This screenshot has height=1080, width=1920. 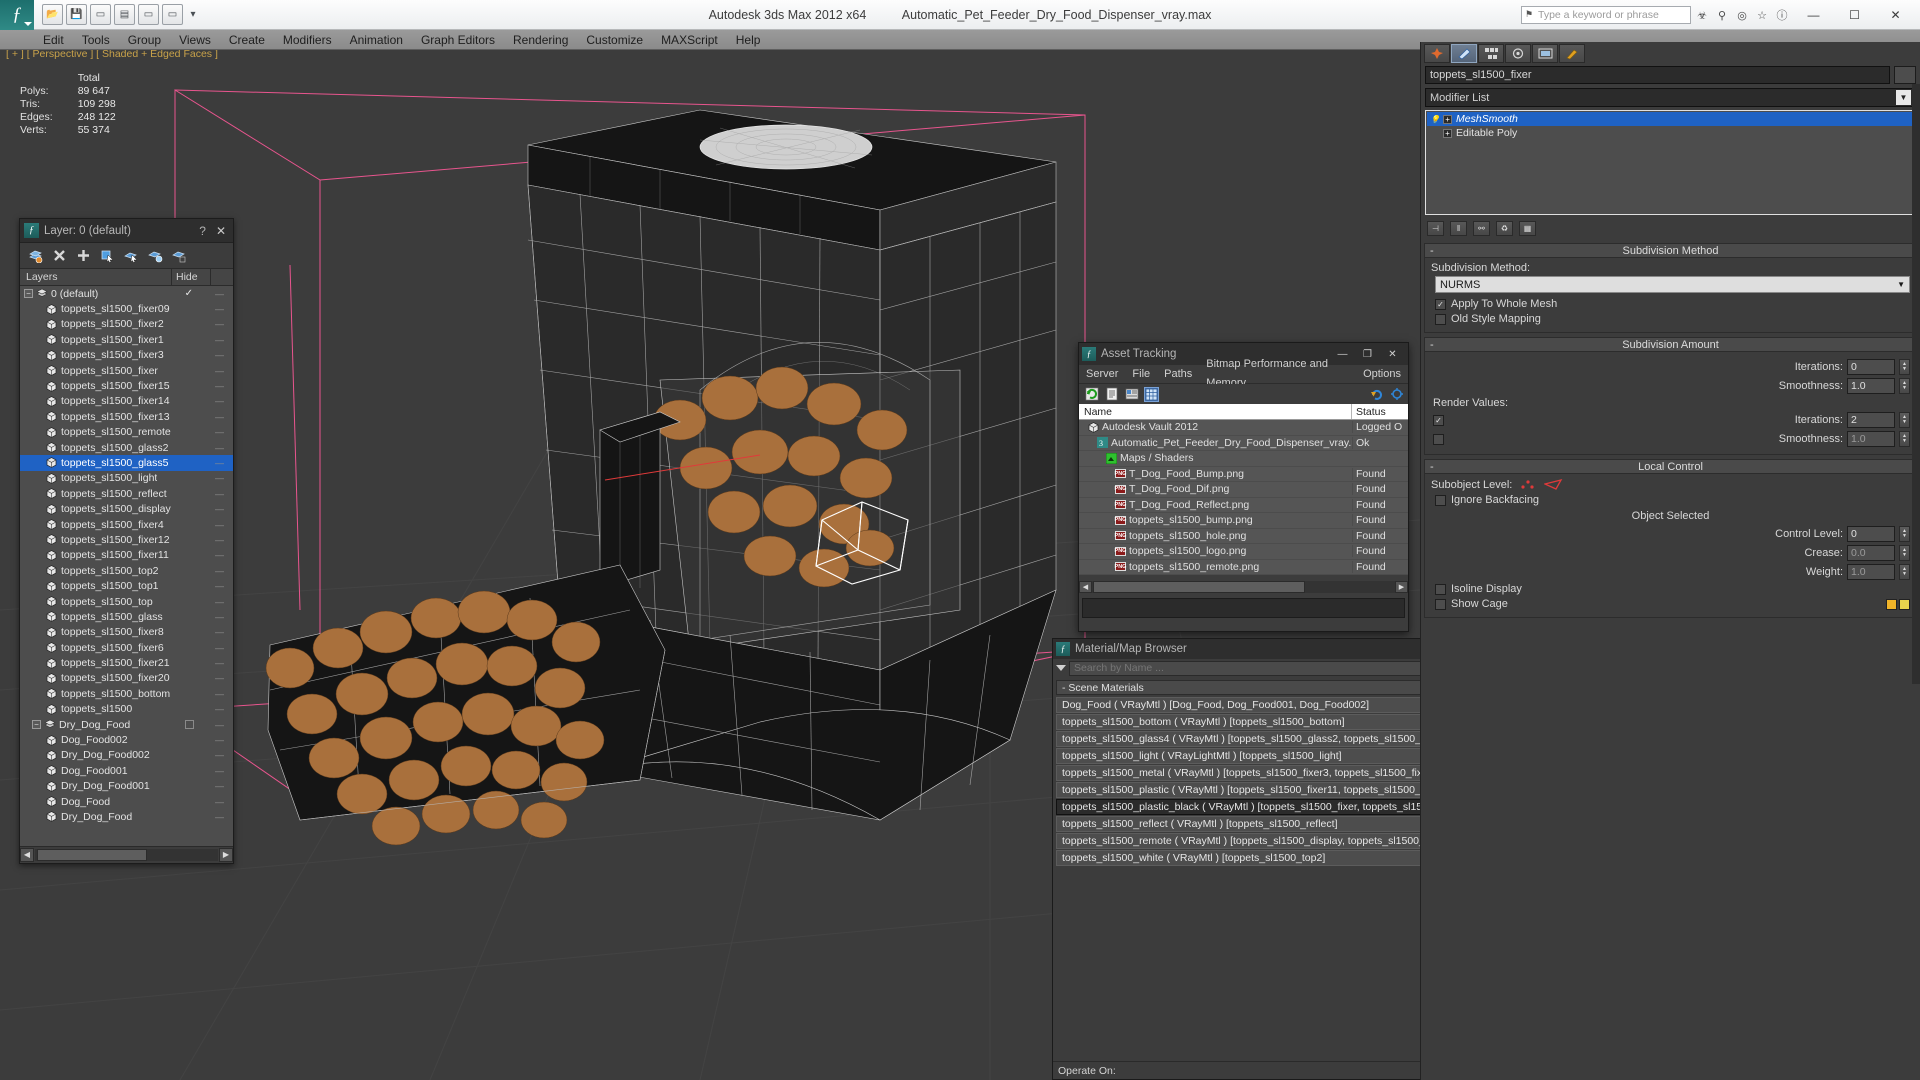 I want to click on menu-item-group: Group, so click(x=144, y=40).